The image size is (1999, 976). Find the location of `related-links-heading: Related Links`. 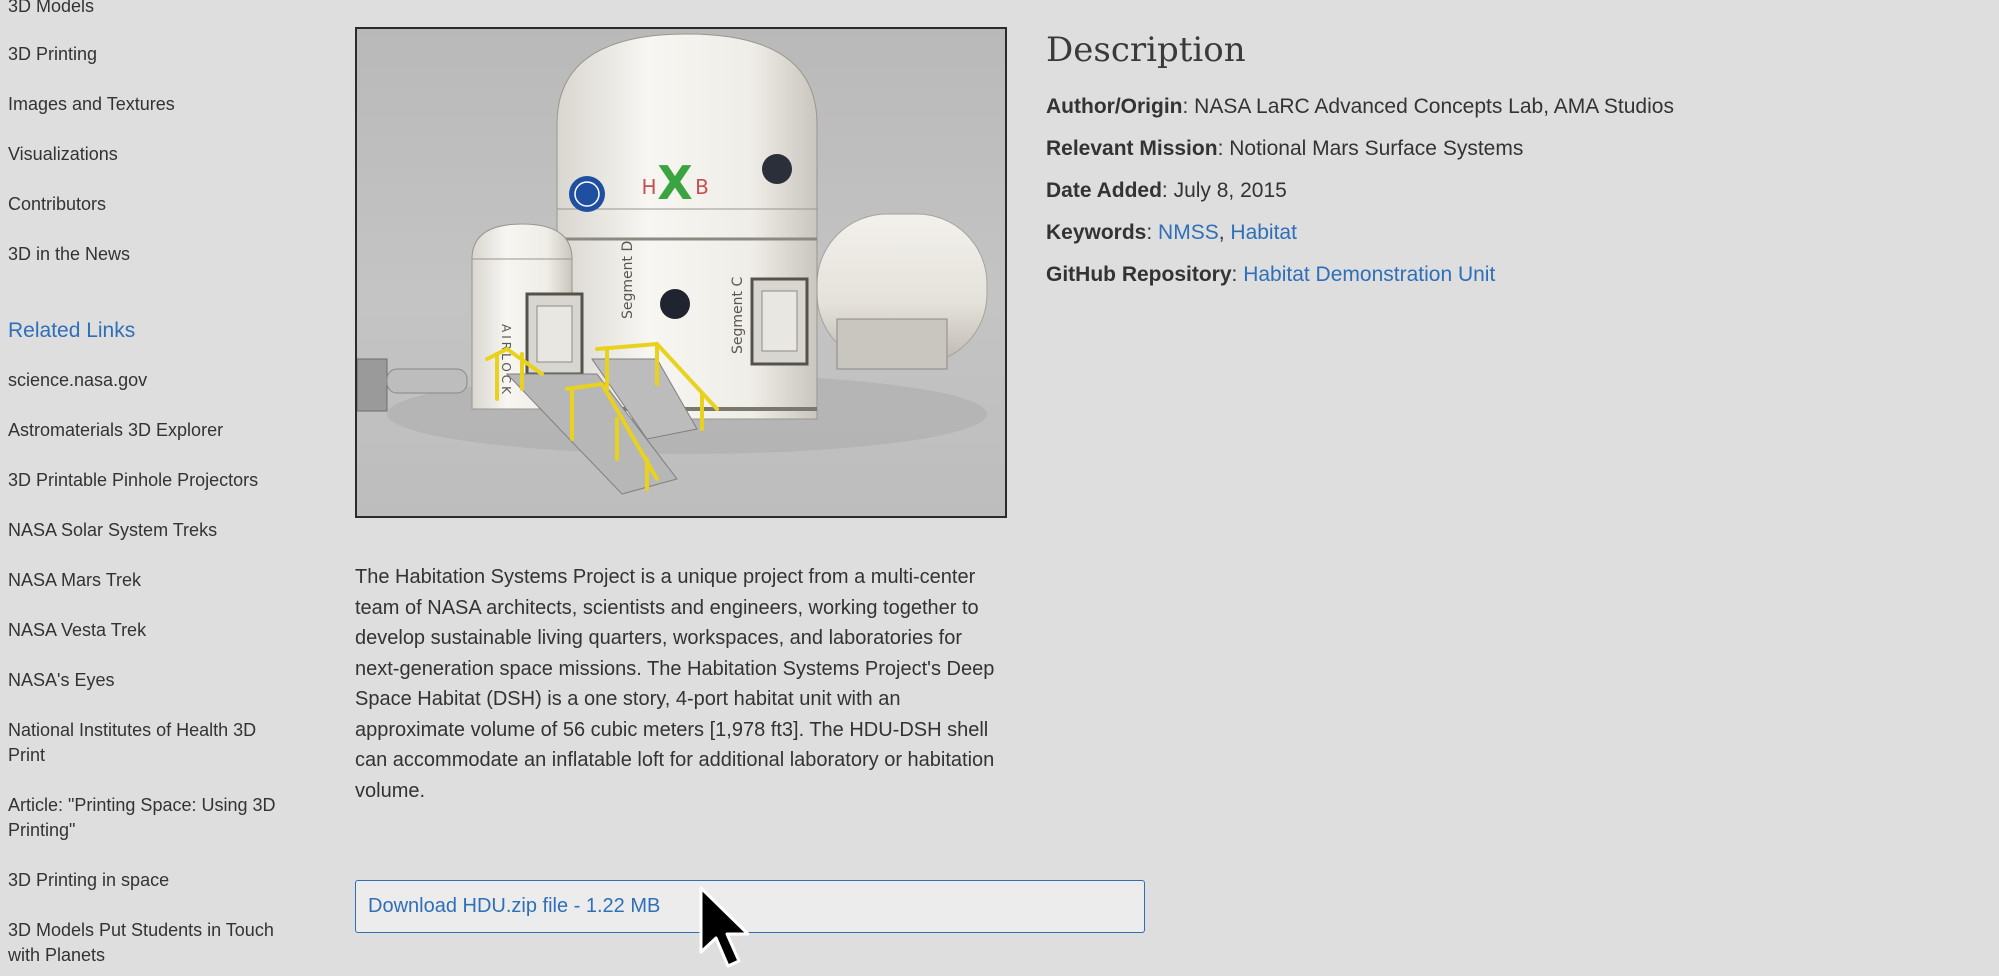

related-links-heading: Related Links is located at coordinates (72, 330).